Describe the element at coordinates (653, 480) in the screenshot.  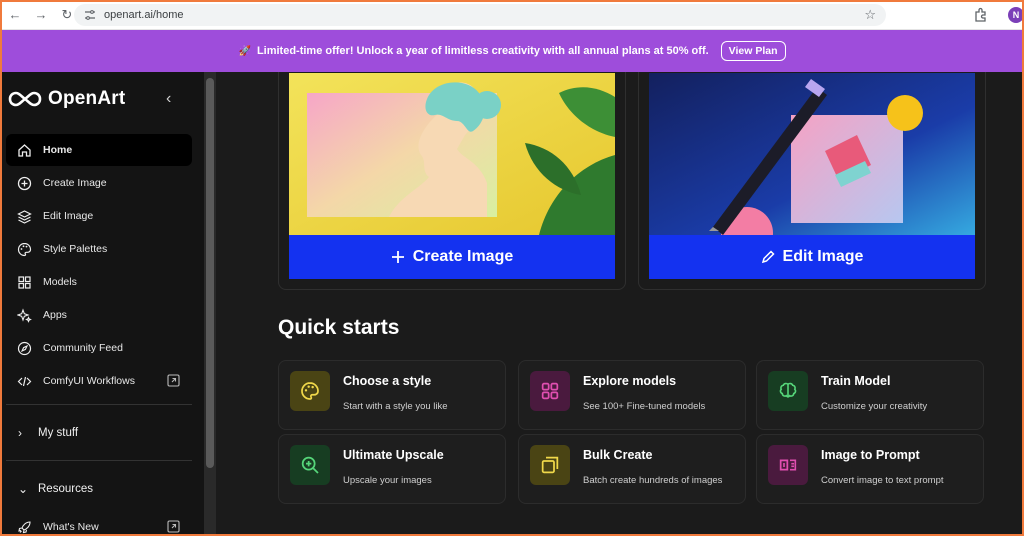
I see `card-subtitle: Batch create hundreds of images` at that location.